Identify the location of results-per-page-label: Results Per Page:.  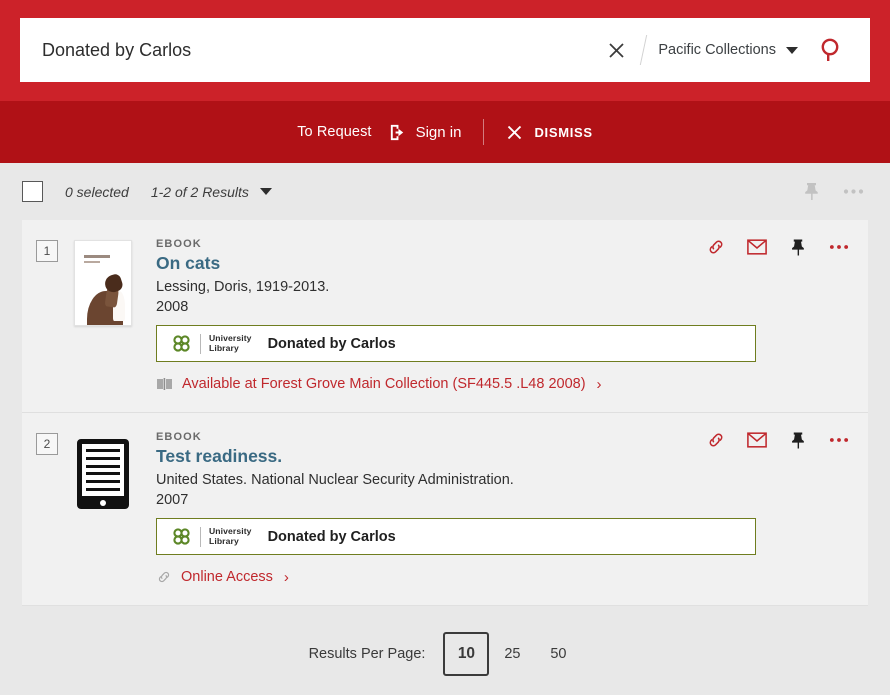
(367, 653).